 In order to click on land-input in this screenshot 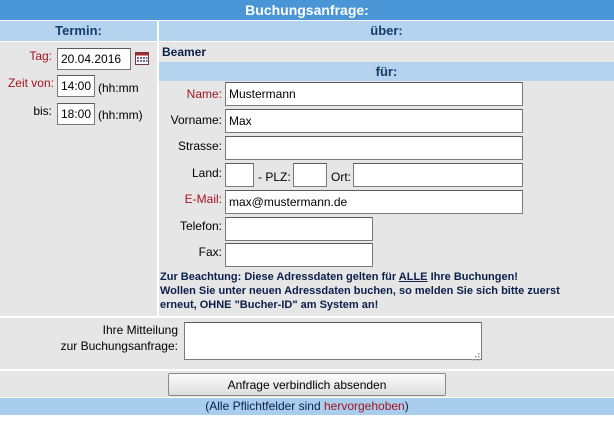, I will do `click(239, 175)`.